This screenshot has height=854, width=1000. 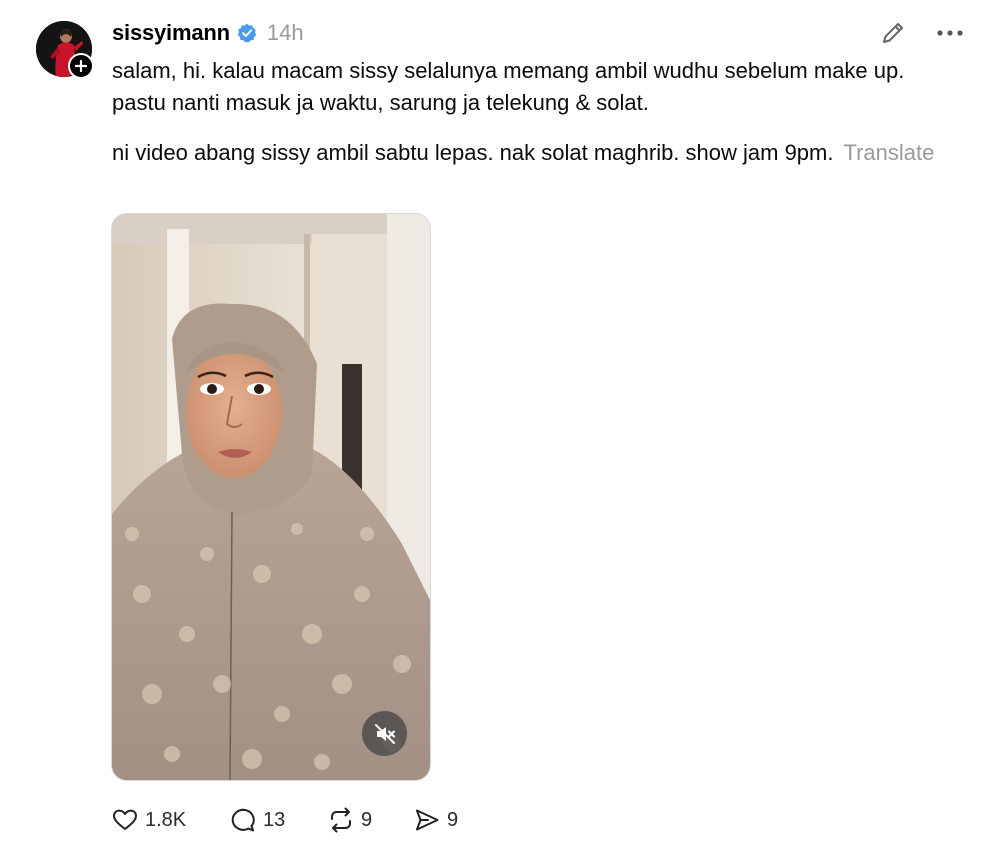 I want to click on post-header: sissyimann 14h, so click(x=208, y=33).